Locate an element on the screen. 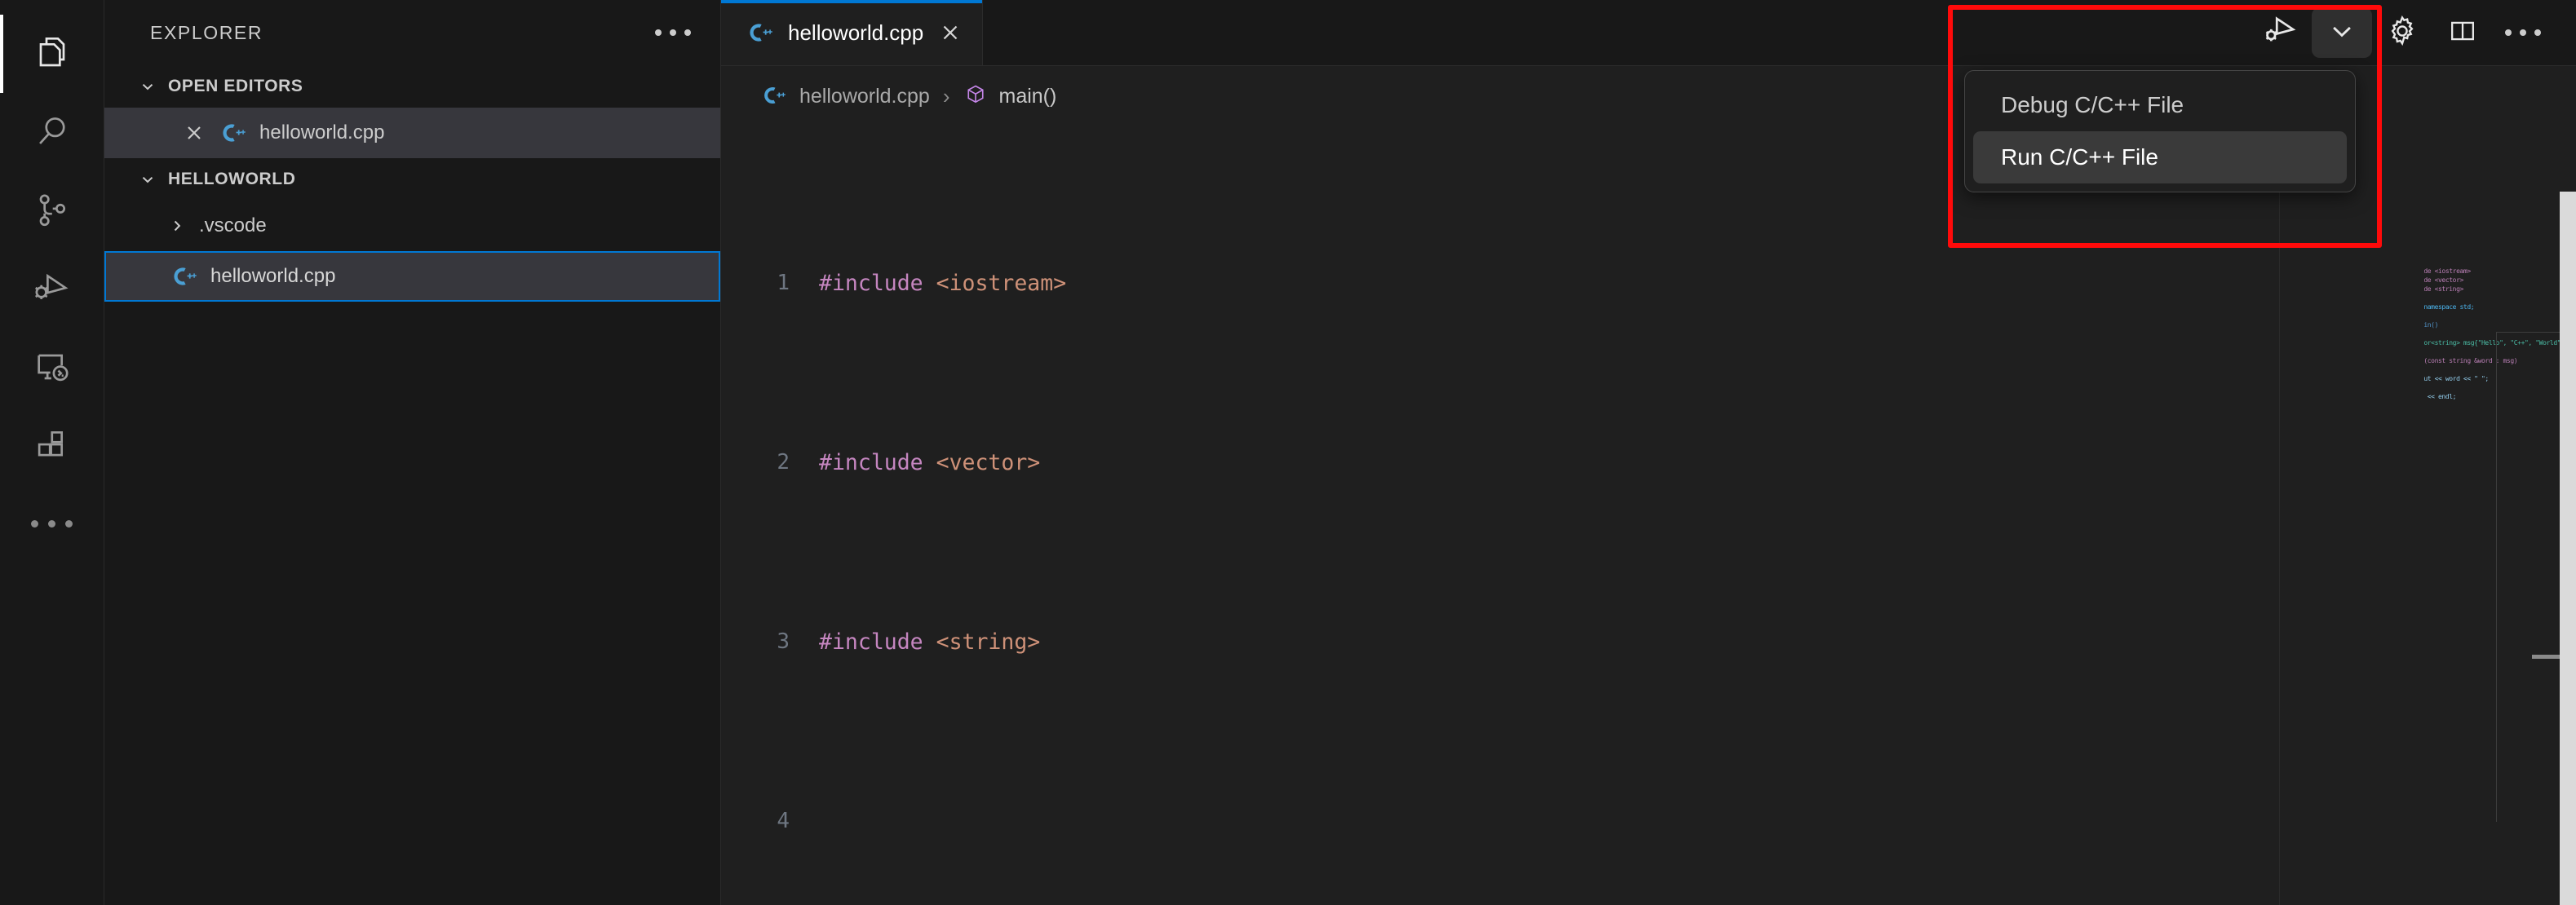 This screenshot has height=905, width=2576. explorer-header: EXPLORER is located at coordinates (412, 32).